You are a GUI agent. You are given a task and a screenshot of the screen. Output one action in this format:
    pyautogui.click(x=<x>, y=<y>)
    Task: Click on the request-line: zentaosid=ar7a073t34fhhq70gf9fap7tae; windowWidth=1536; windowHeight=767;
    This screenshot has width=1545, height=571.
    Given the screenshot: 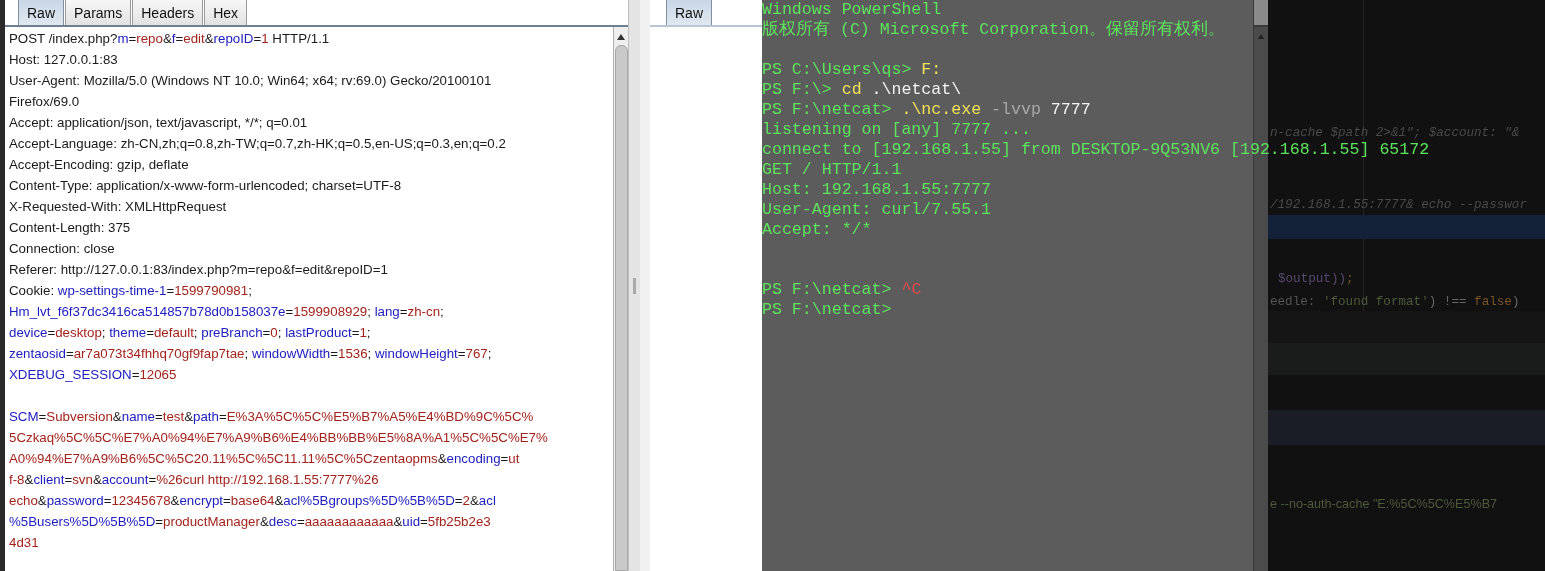 What is the action you would take?
    pyautogui.click(x=250, y=354)
    